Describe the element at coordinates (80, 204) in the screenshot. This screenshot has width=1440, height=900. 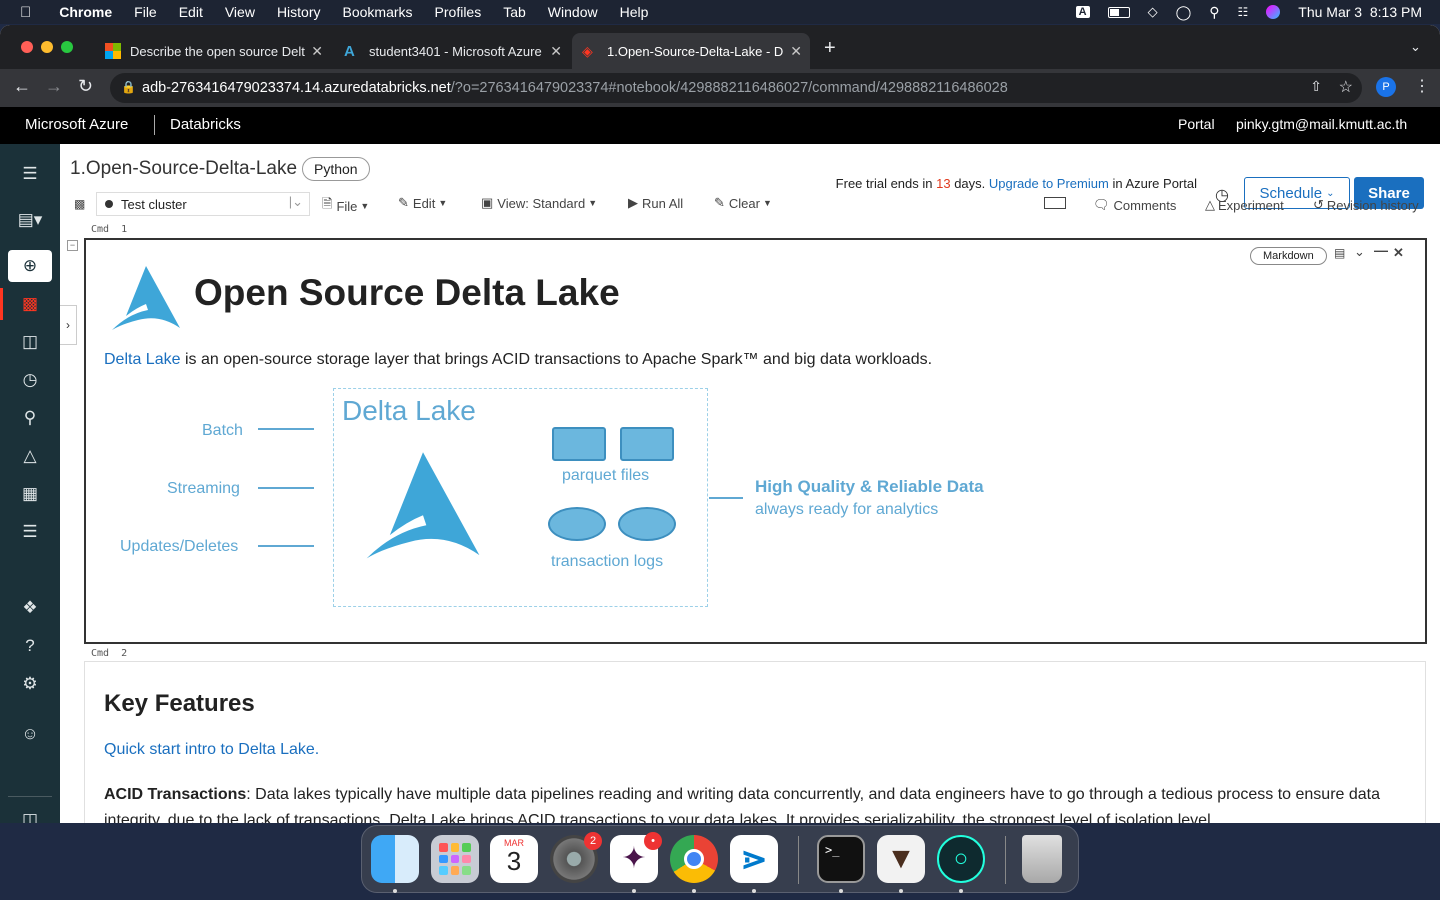
I see `cluster-icon: ▩` at that location.